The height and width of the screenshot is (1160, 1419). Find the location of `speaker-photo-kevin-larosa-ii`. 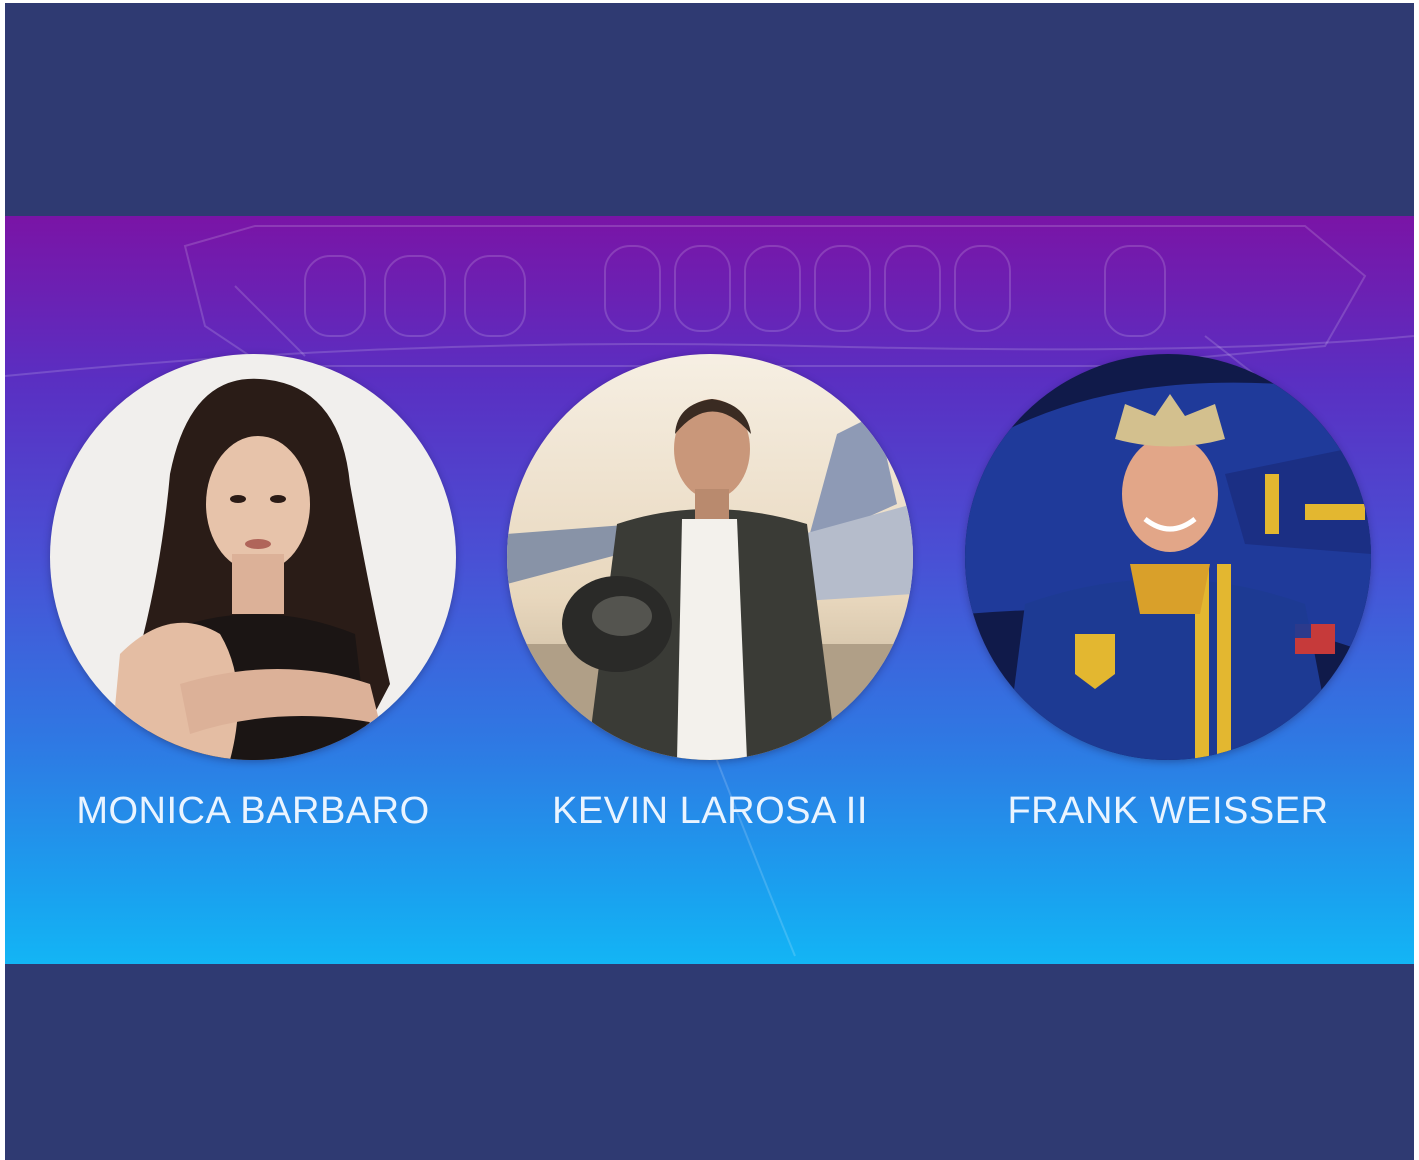

speaker-photo-kevin-larosa-ii is located at coordinates (710, 557).